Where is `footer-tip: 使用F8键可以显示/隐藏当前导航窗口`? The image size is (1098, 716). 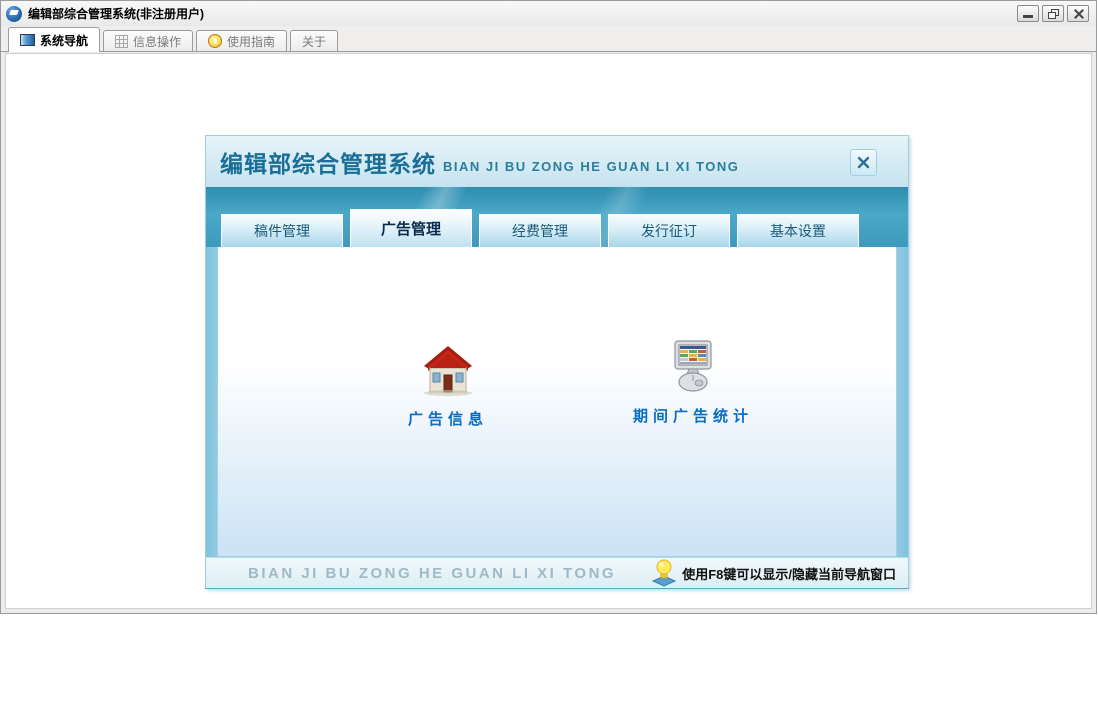
footer-tip: 使用F8键可以显示/隐藏当前导航窗口 is located at coordinates (773, 573).